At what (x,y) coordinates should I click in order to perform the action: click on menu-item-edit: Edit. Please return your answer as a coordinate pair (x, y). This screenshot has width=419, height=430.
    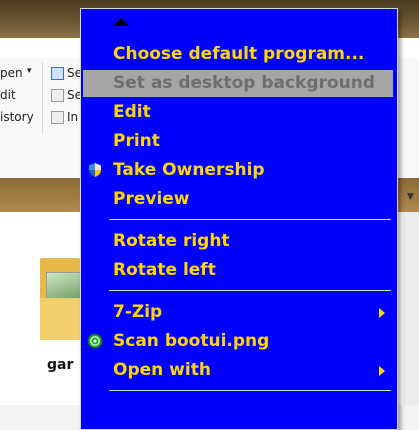
    Looking at the image, I should click on (238, 112).